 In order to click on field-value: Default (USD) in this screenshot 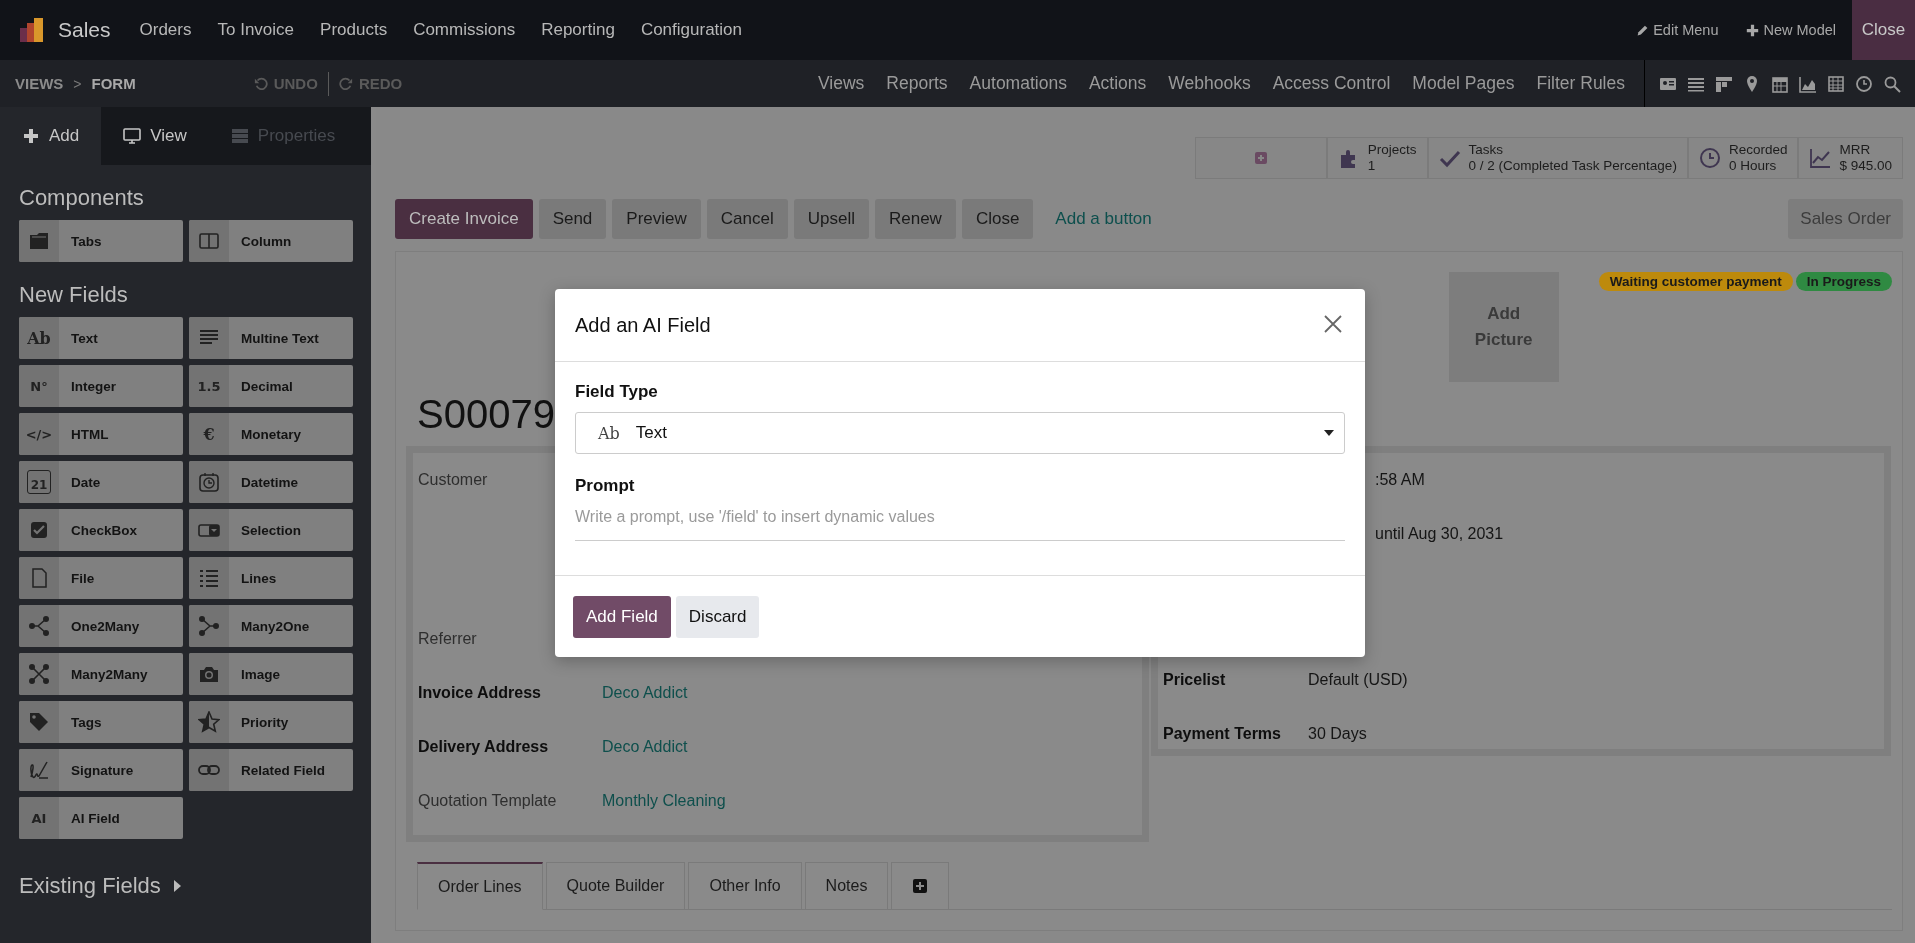, I will do `click(1358, 680)`.